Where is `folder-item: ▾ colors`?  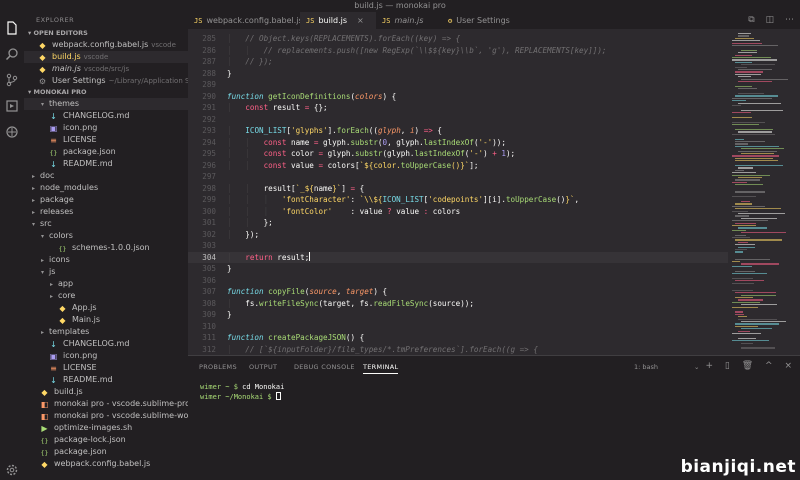 folder-item: ▾ colors is located at coordinates (106, 236).